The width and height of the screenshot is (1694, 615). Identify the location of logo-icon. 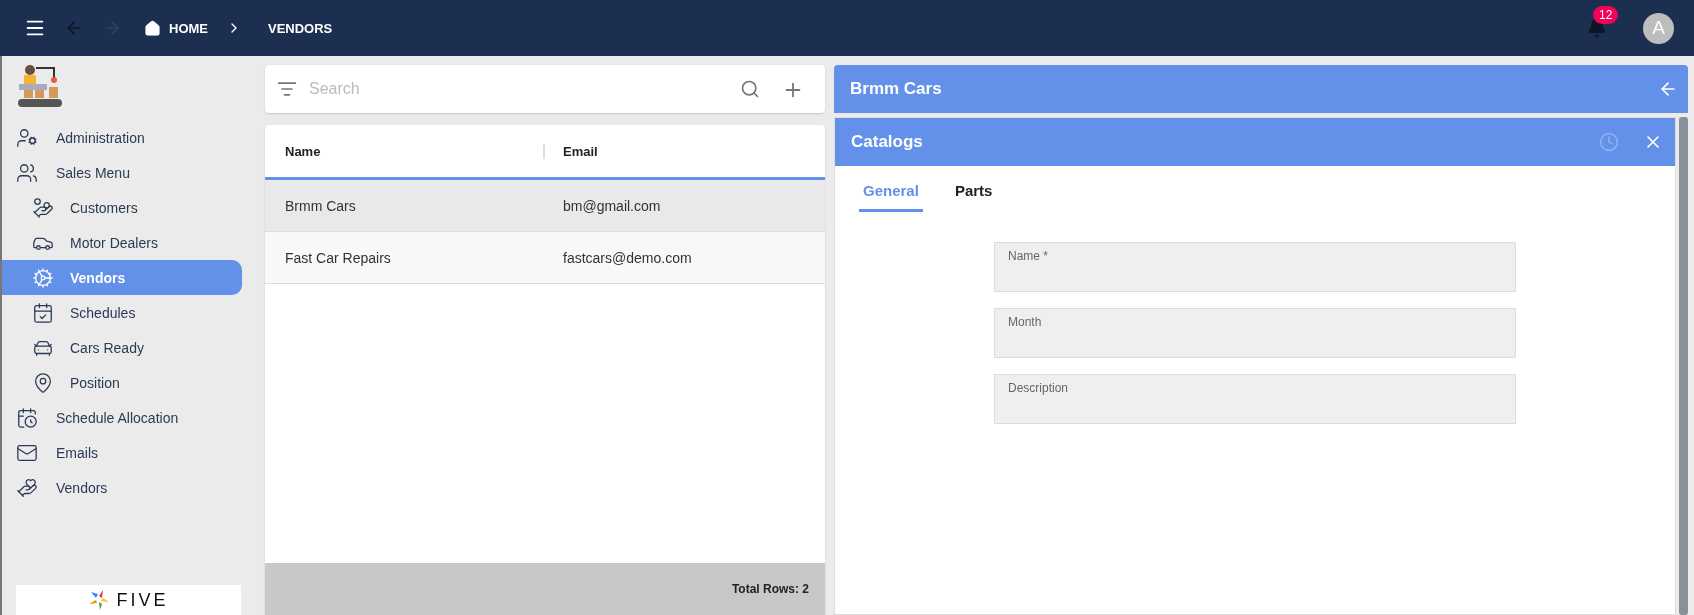
(99, 600).